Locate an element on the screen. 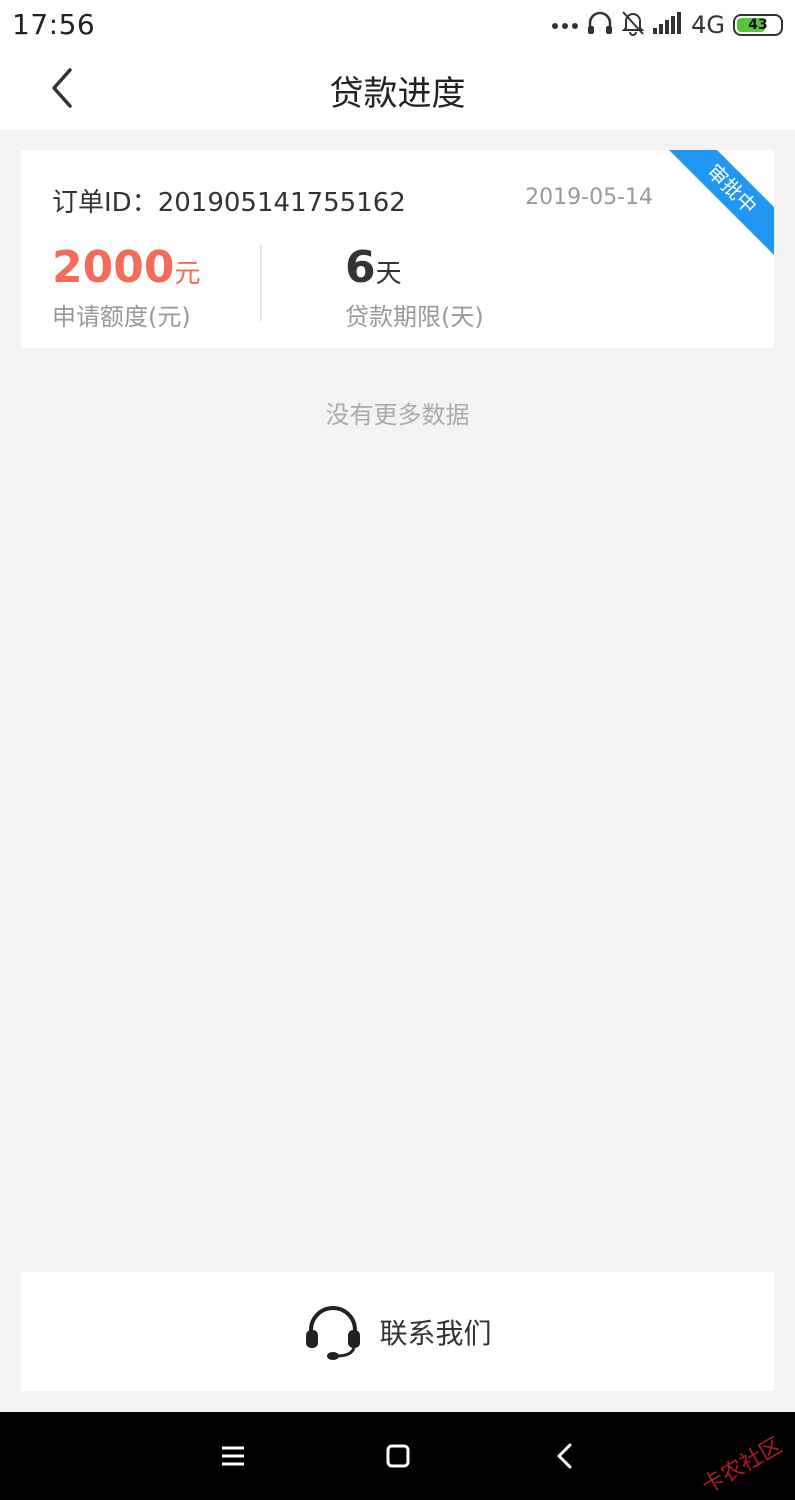 This screenshot has width=795, height=1500. nav-bar: 贷款进度 is located at coordinates (397, 90).